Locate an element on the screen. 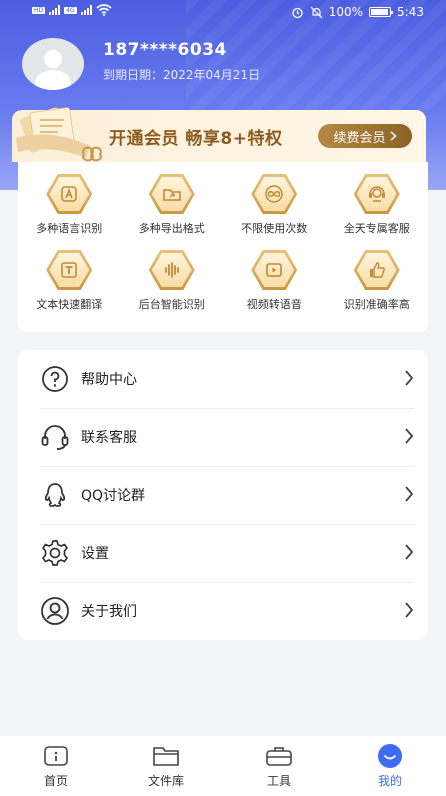 The image size is (446, 796). feature-label: 多种导出格式 is located at coordinates (171, 228).